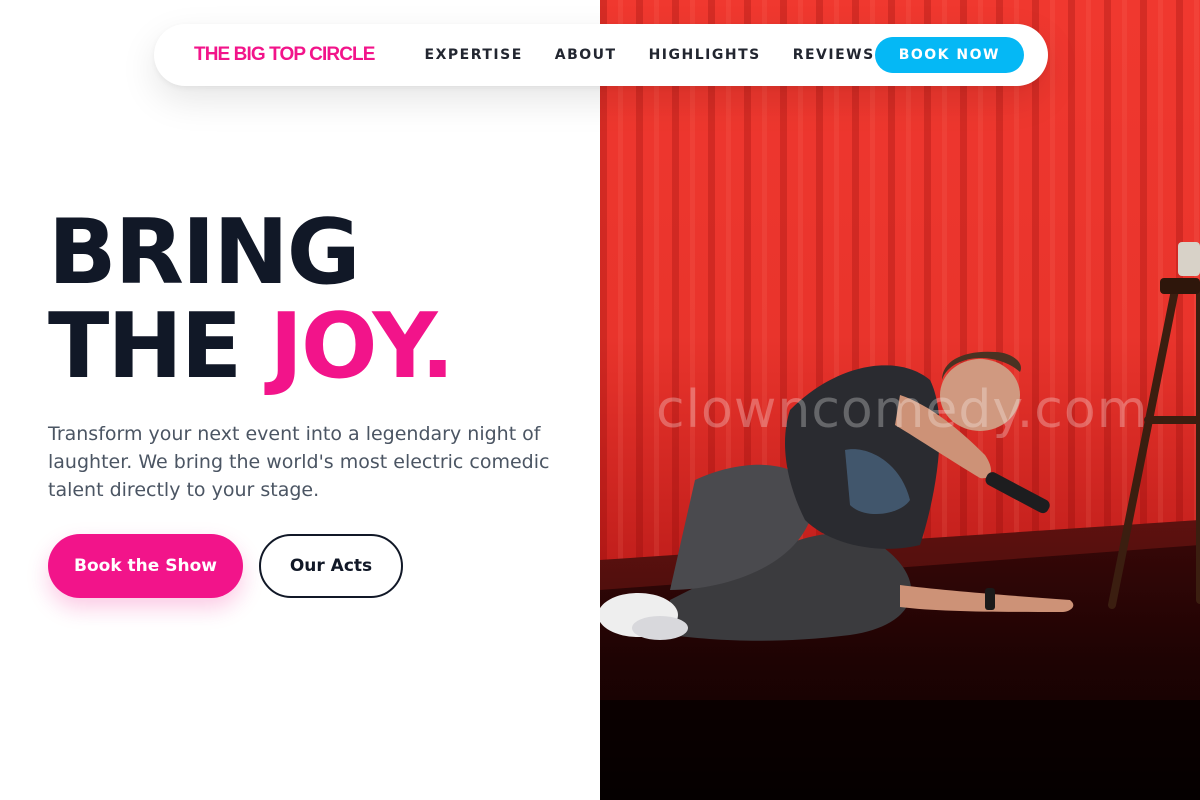 The width and height of the screenshot is (1200, 800). I want to click on headline-line-2: THE JOY., so click(251, 347).